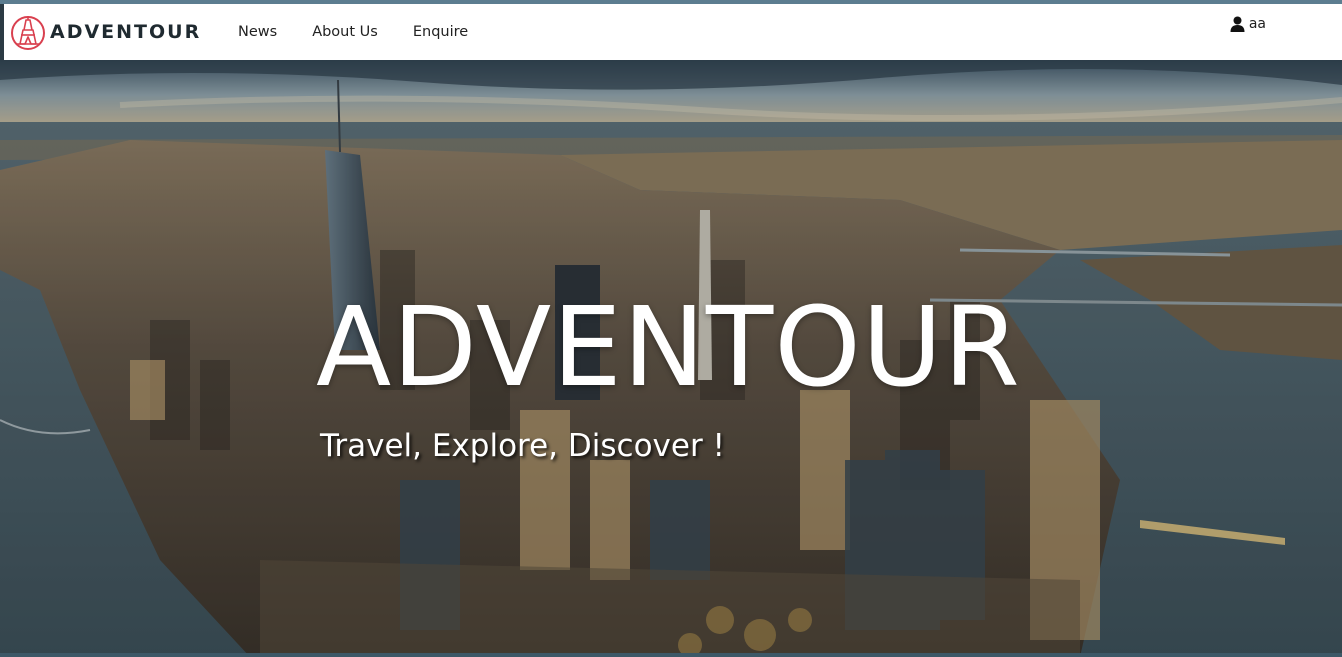 Image resolution: width=1342 pixels, height=657 pixels. I want to click on nav-enquire: Enquire, so click(440, 32).